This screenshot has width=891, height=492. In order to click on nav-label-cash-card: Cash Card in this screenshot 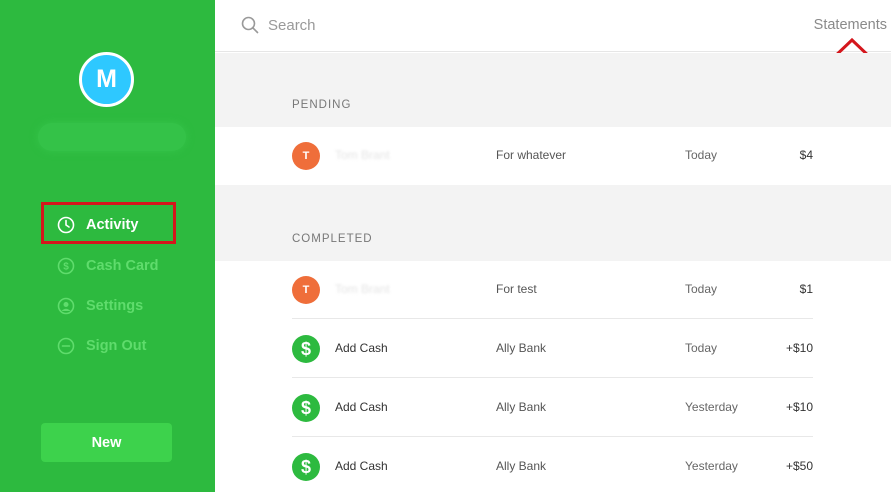, I will do `click(122, 266)`.